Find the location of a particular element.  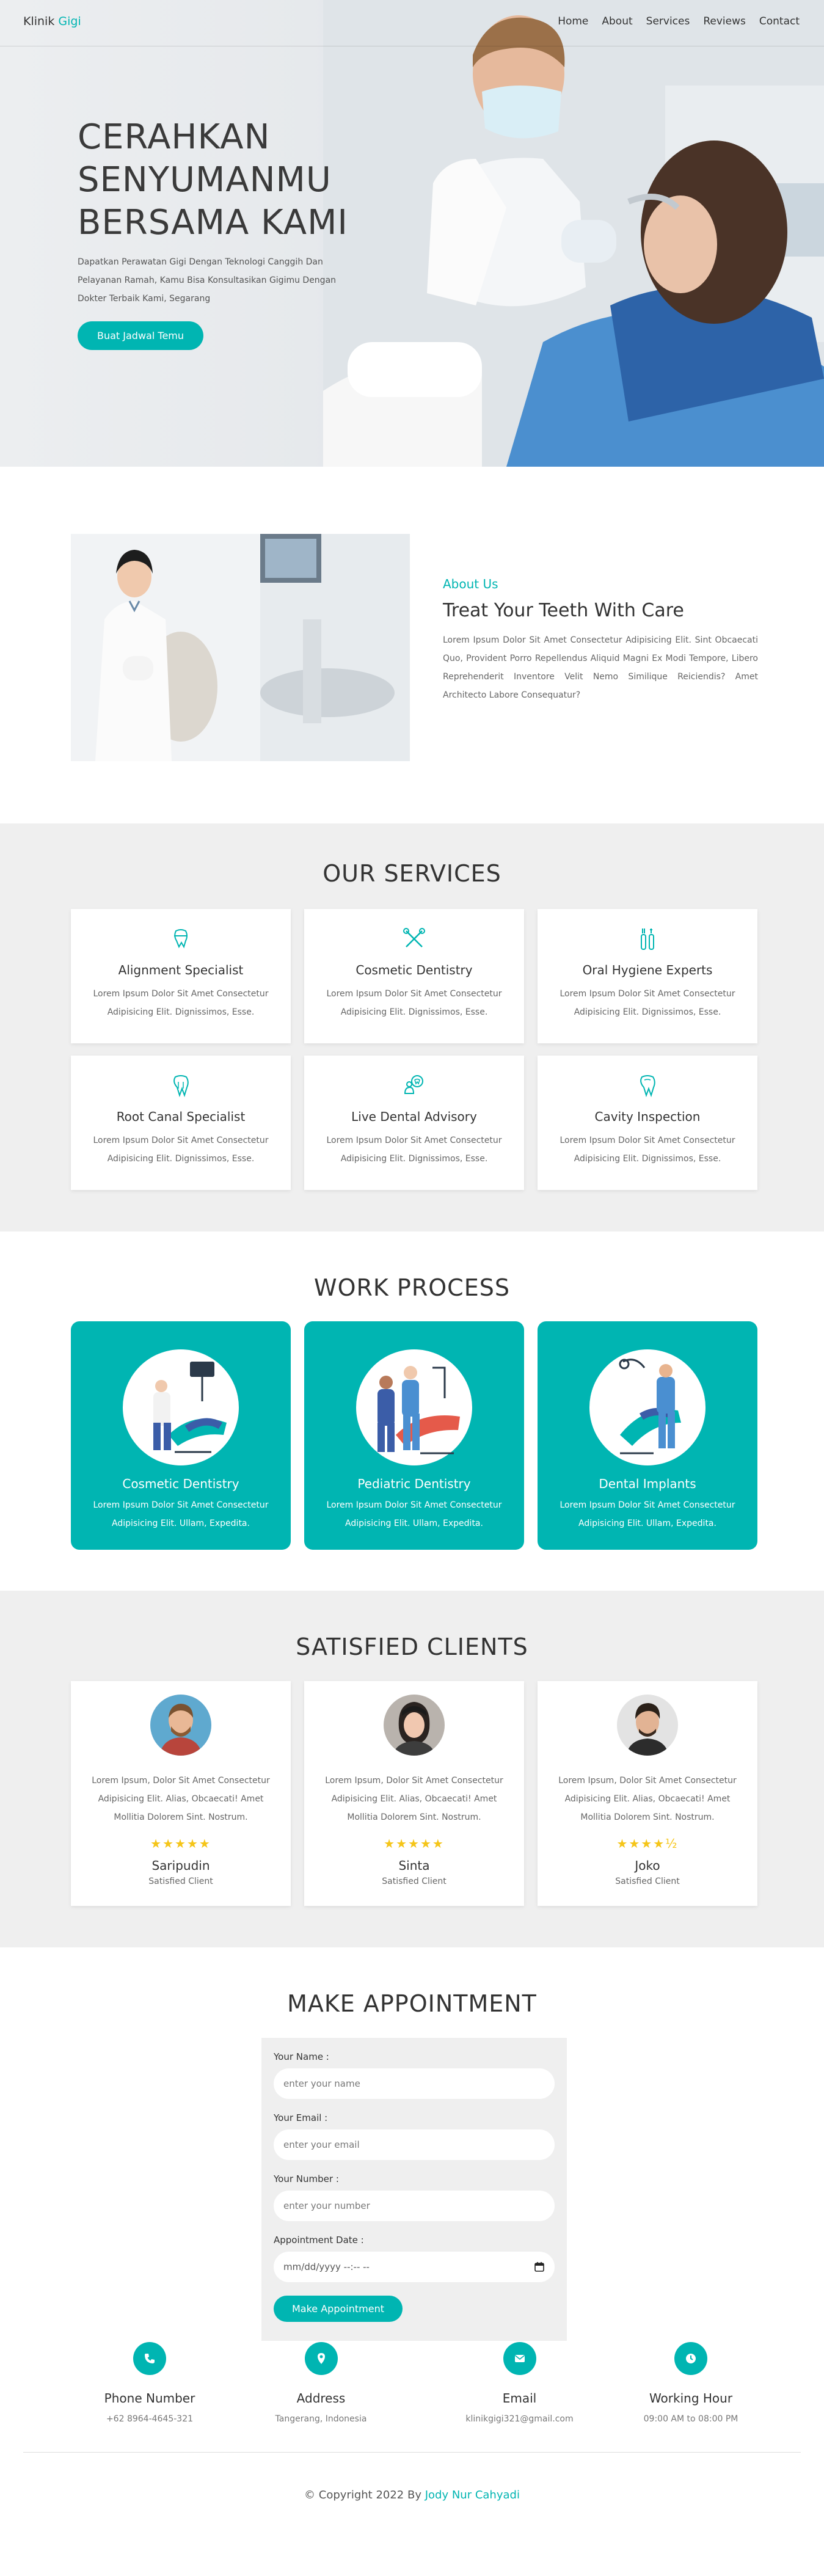

name-input: enter your name is located at coordinates (414, 2083).